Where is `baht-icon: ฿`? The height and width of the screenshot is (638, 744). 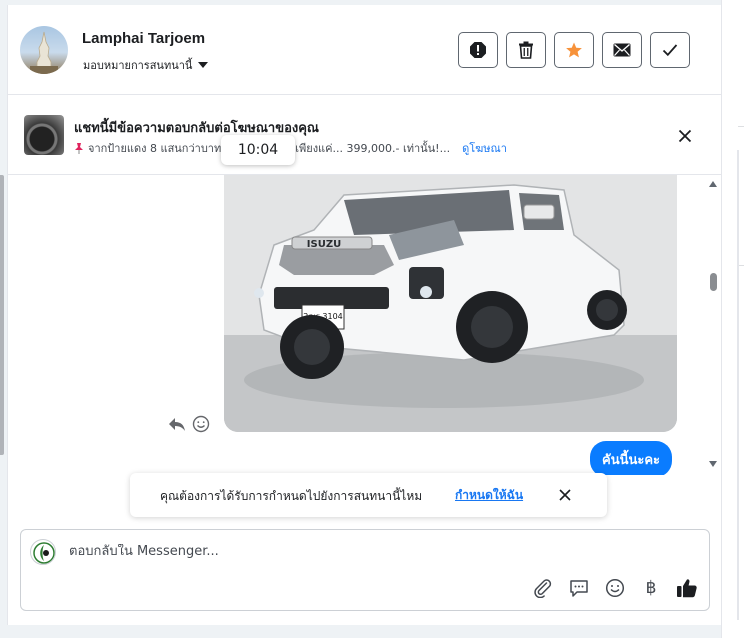
baht-icon: ฿ is located at coordinates (651, 588).